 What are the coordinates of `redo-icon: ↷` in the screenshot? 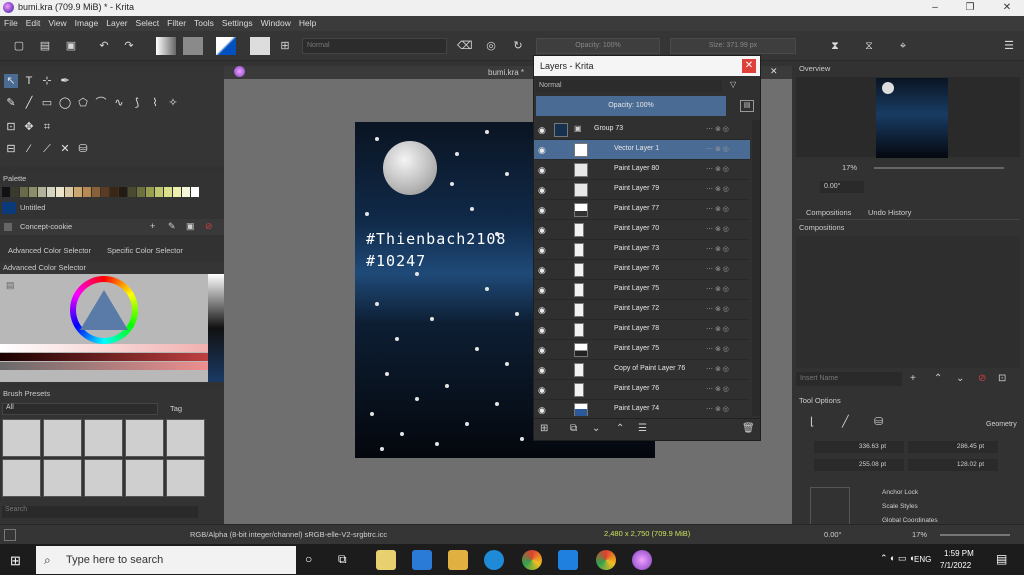 It's located at (129, 46).